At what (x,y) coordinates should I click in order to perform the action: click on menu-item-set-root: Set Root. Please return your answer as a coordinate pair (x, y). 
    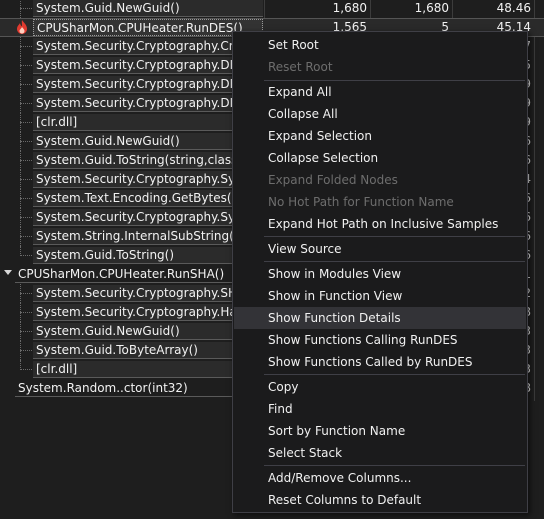
    Looking at the image, I should click on (380, 45).